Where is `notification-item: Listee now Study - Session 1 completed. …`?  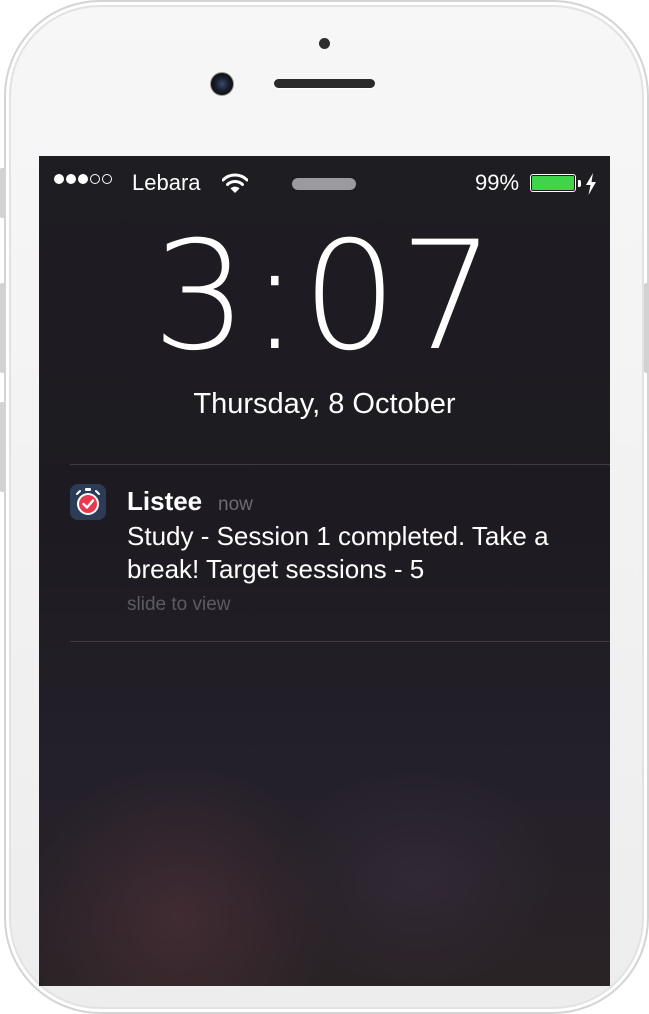 notification-item: Listee now Study - Session 1 completed. … is located at coordinates (340, 554).